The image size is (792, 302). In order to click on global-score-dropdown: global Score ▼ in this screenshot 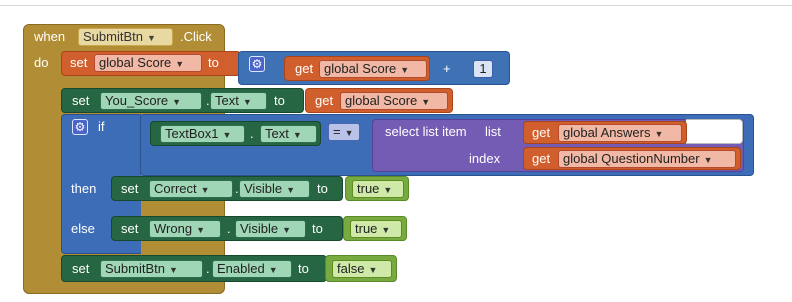, I will do `click(148, 63)`.